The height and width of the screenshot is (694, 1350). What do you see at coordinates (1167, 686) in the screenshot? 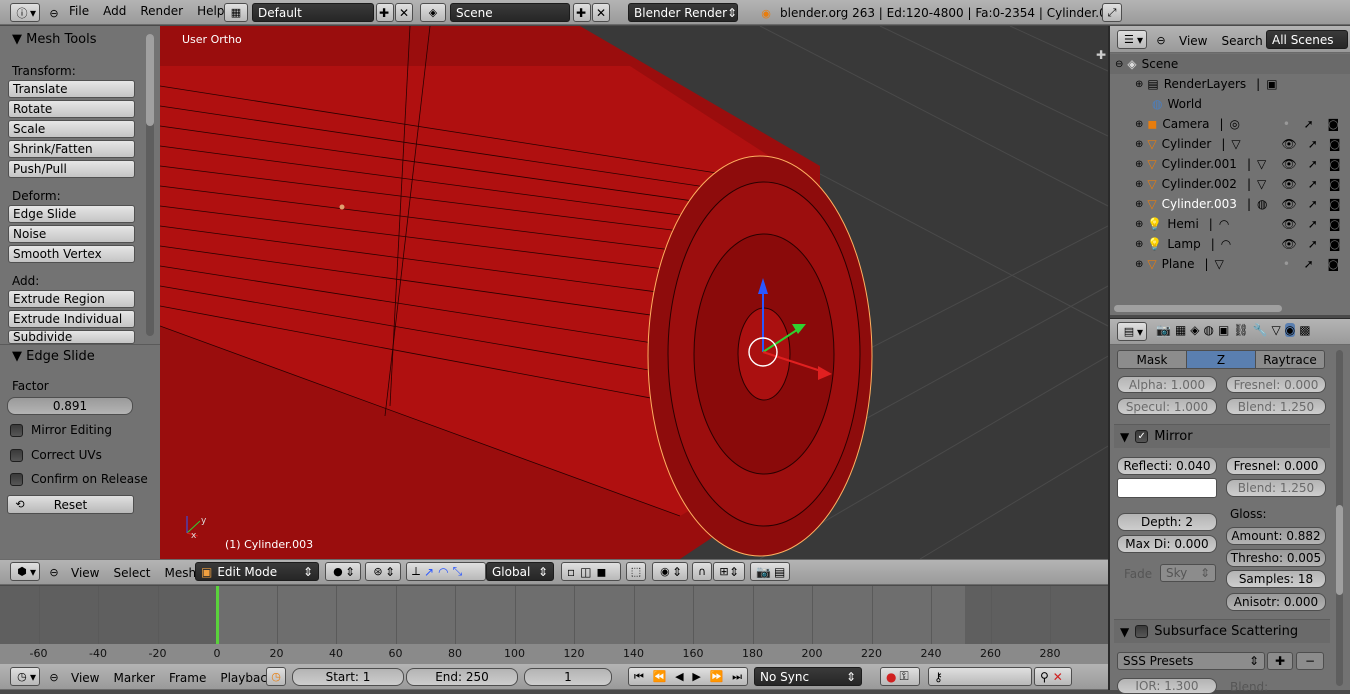
I see `ior-field: IOR: 1.300` at bounding box center [1167, 686].